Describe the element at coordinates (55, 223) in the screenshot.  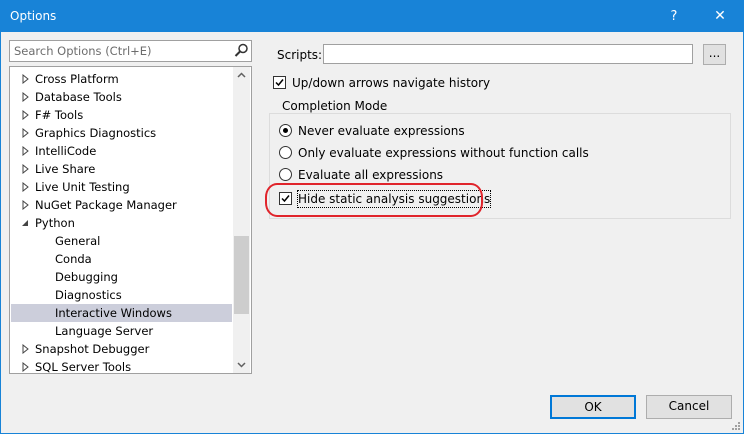
I see `tree-item-label: Python` at that location.